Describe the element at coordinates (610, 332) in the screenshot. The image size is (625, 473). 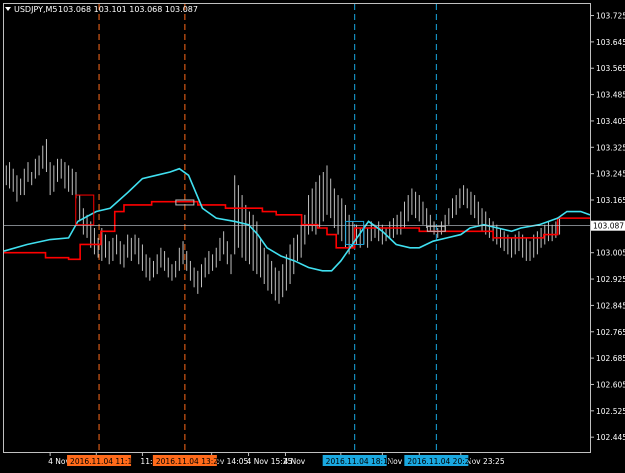
I see `price-tick-label: 102.765` at that location.